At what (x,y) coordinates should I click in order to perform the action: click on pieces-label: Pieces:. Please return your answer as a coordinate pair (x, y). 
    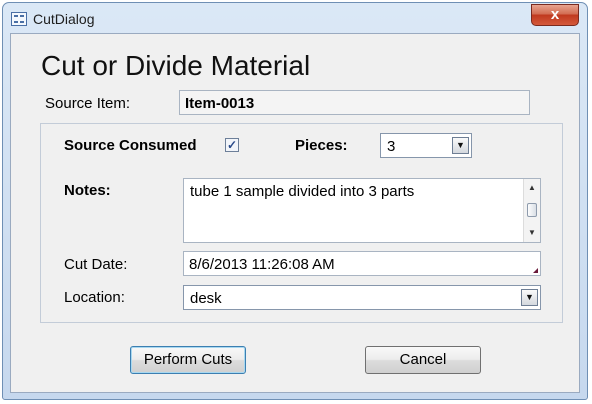
    Looking at the image, I should click on (321, 145).